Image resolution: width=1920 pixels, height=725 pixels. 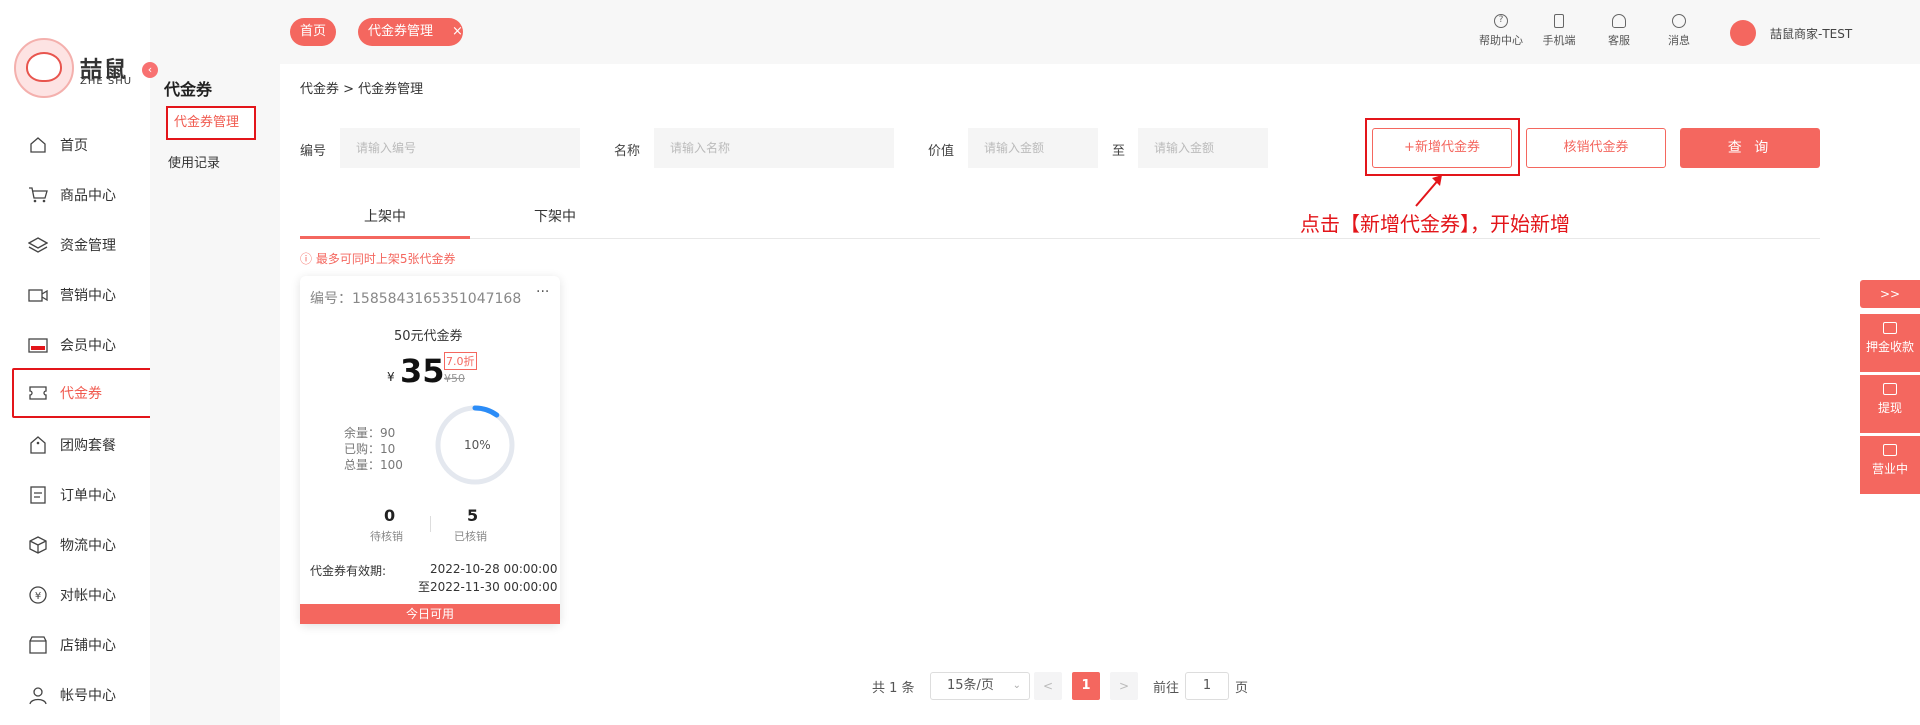 What do you see at coordinates (1596, 148) in the screenshot?
I see `verify-coupon-button: 核销代金券` at bounding box center [1596, 148].